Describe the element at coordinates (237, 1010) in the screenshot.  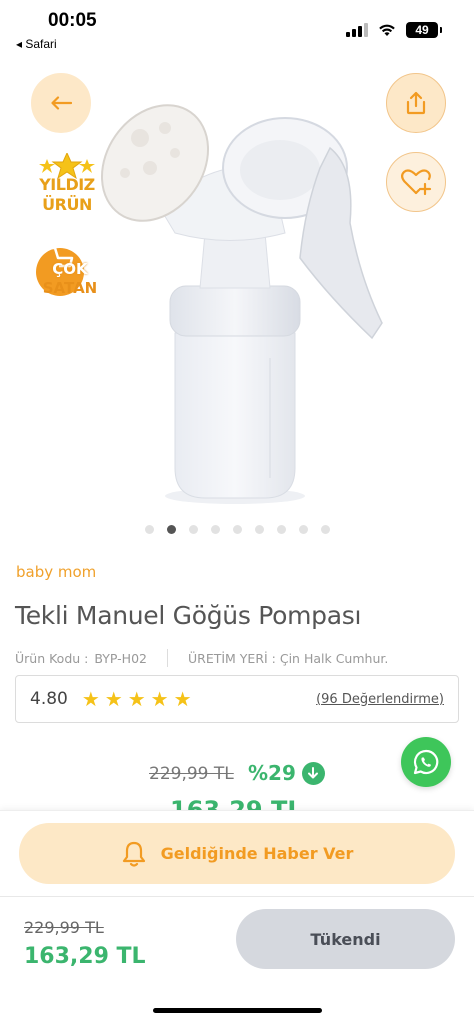
I see `home-indicator` at that location.